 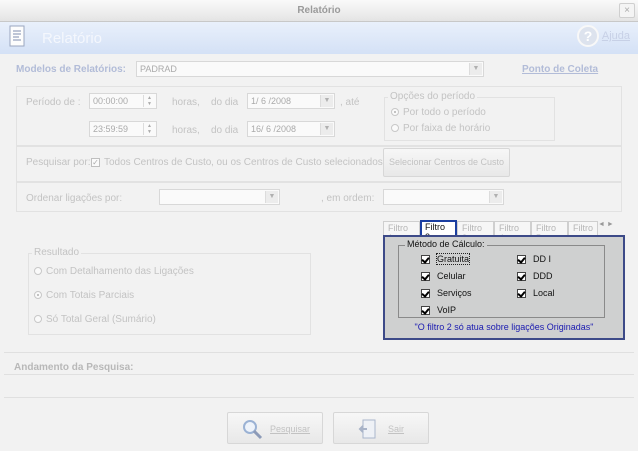 What do you see at coordinates (111, 101) in the screenshot?
I see `start-time-value: 00:00:00` at bounding box center [111, 101].